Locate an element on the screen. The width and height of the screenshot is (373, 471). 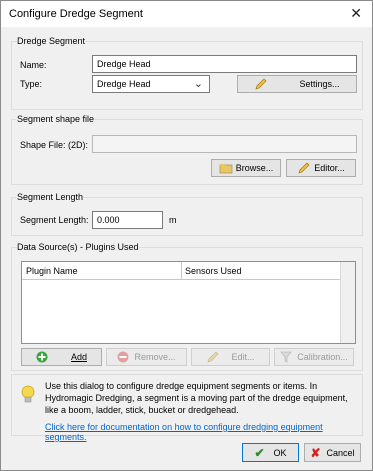
segment-length-unit: m is located at coordinates (173, 220).